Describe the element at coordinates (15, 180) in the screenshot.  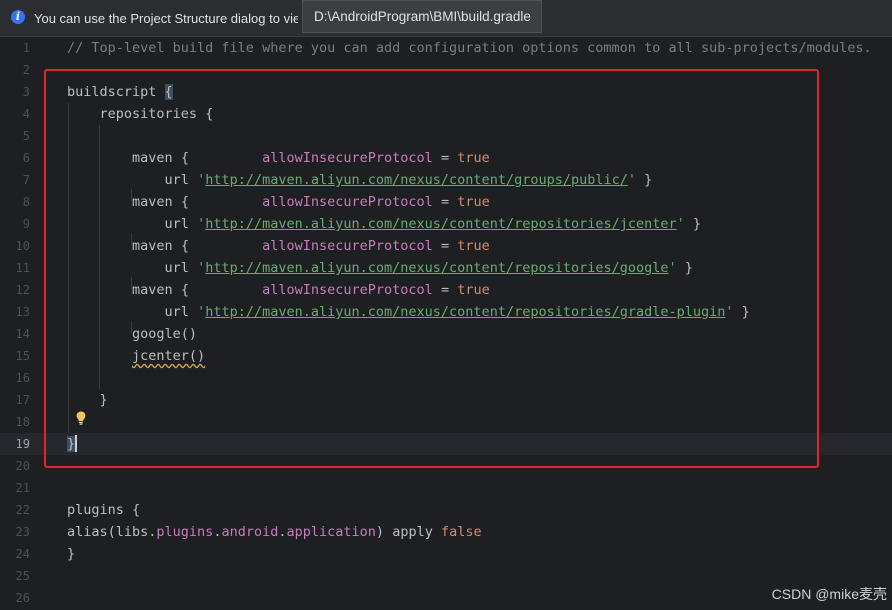
I see `line-number: 7` at that location.